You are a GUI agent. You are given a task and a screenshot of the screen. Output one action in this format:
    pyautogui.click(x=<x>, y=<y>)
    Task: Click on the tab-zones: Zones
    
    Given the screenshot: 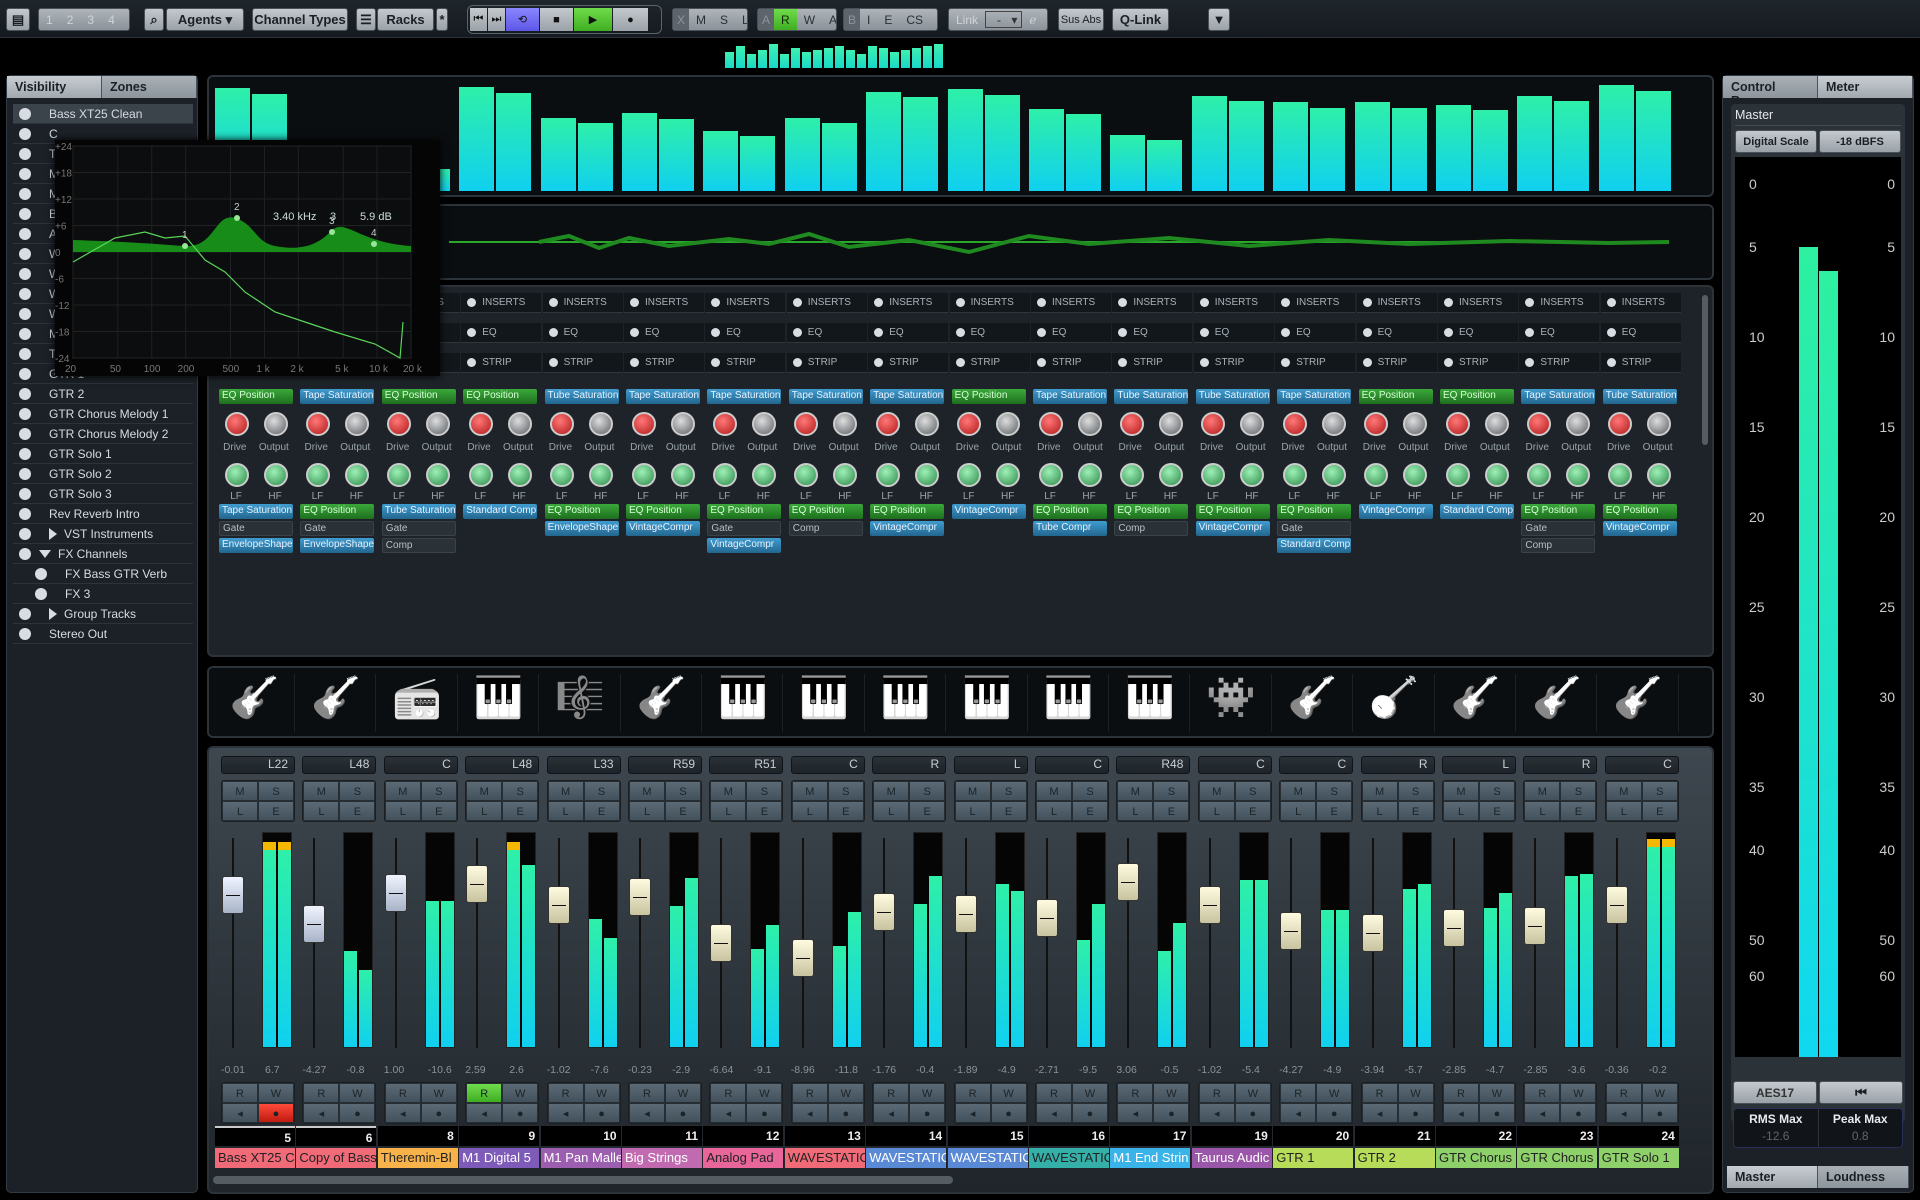 What is the action you would take?
    pyautogui.click(x=149, y=87)
    